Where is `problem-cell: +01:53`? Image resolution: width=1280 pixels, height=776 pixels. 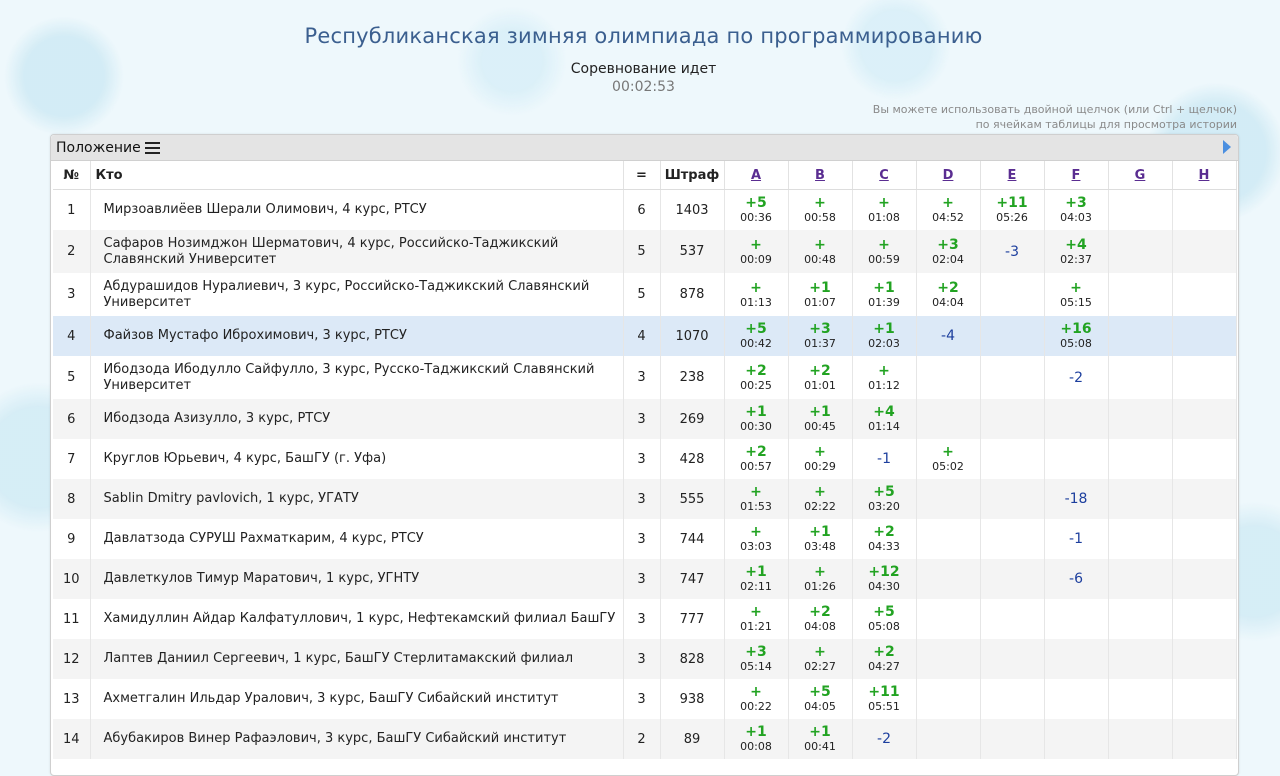 problem-cell: +01:53 is located at coordinates (756, 499).